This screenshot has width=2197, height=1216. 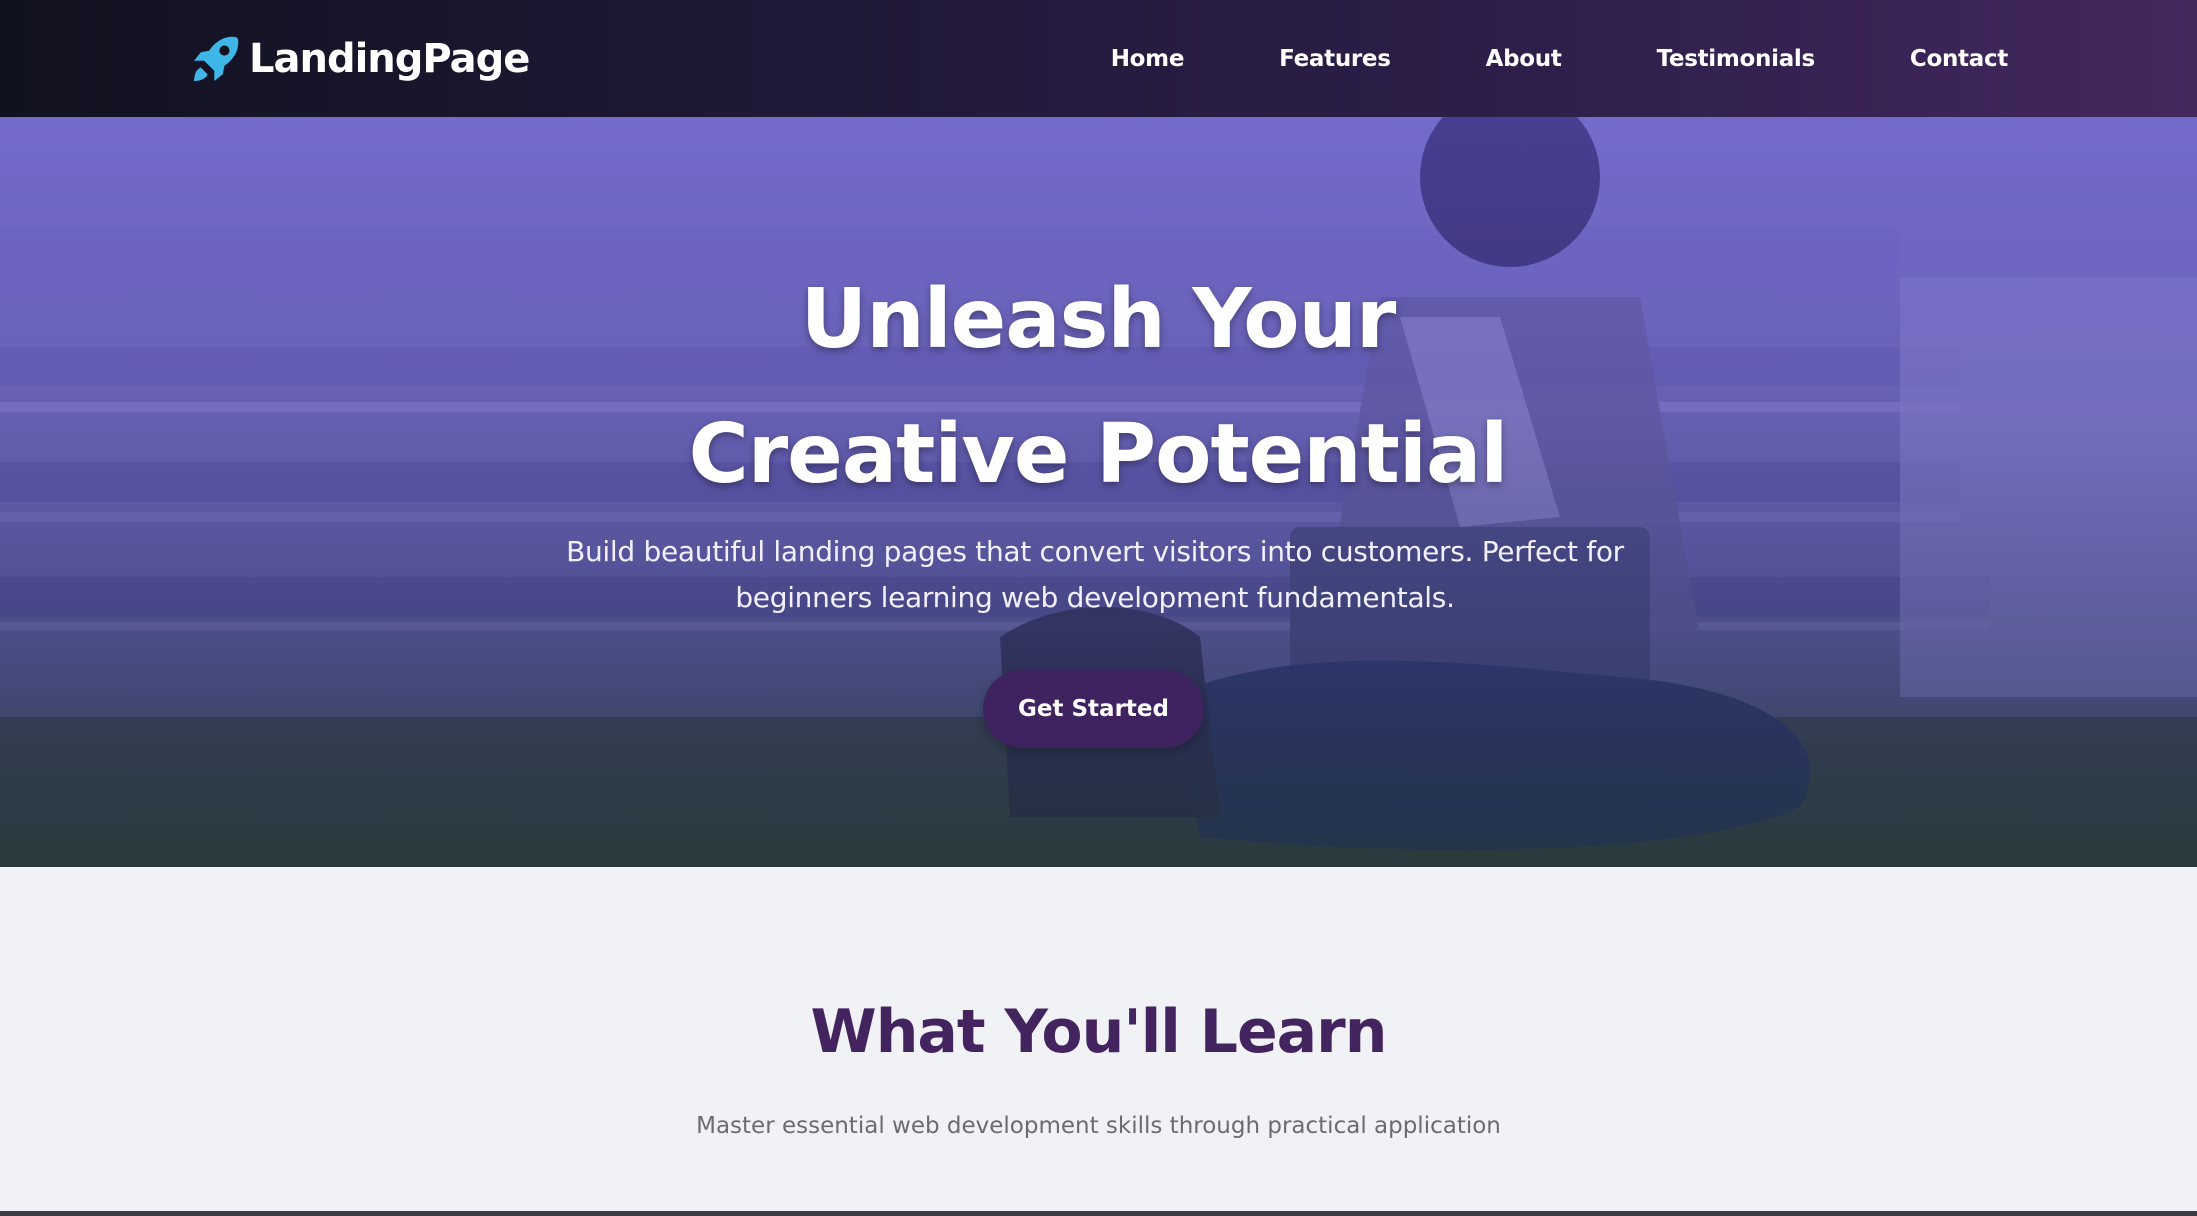 What do you see at coordinates (389, 58) in the screenshot?
I see `brand-name: LandingPage` at bounding box center [389, 58].